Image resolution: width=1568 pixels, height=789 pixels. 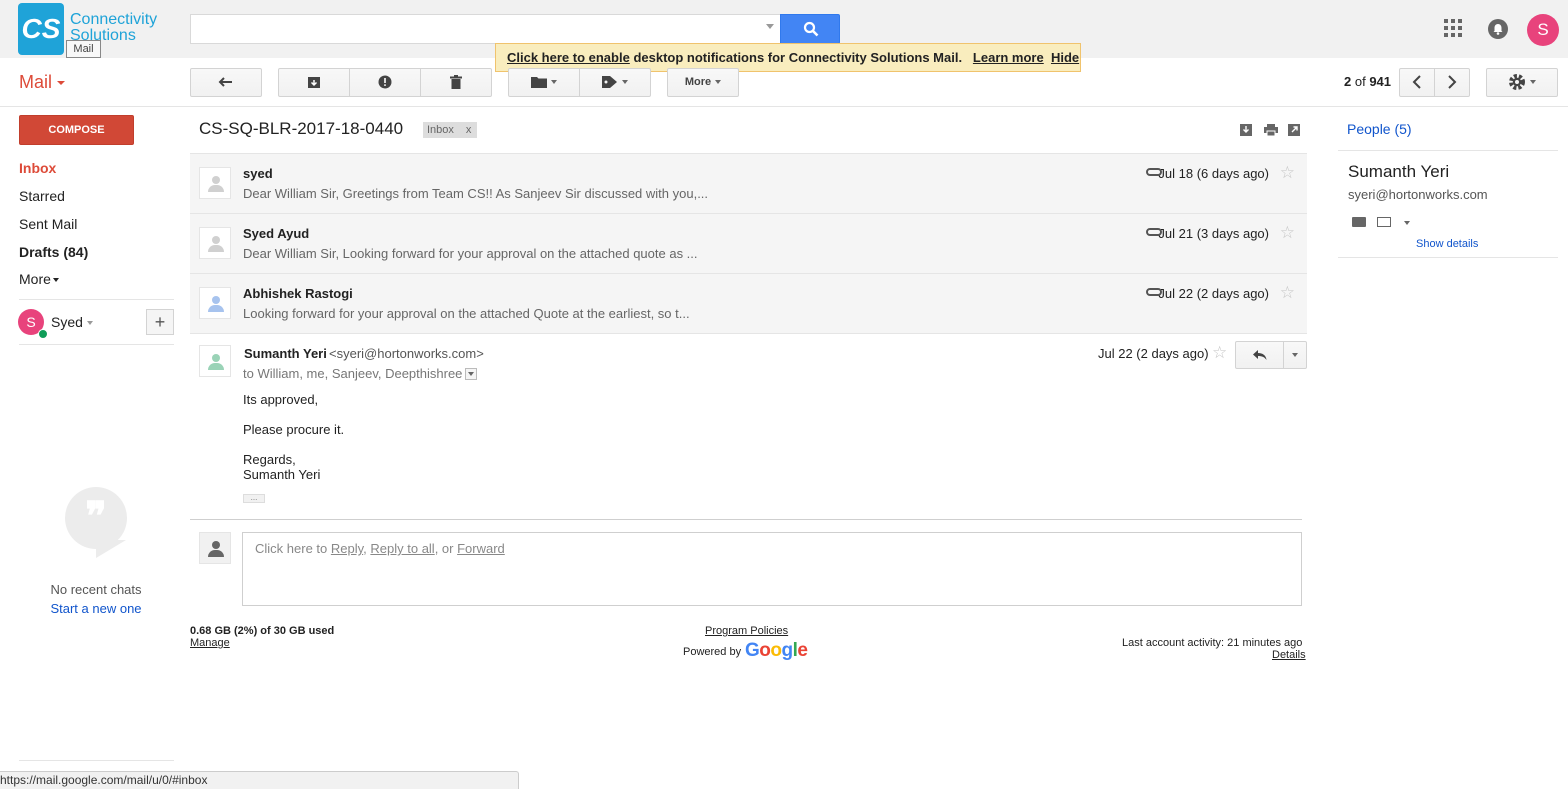 I want to click on hangouts-user-name: Syed, so click(x=67, y=322).